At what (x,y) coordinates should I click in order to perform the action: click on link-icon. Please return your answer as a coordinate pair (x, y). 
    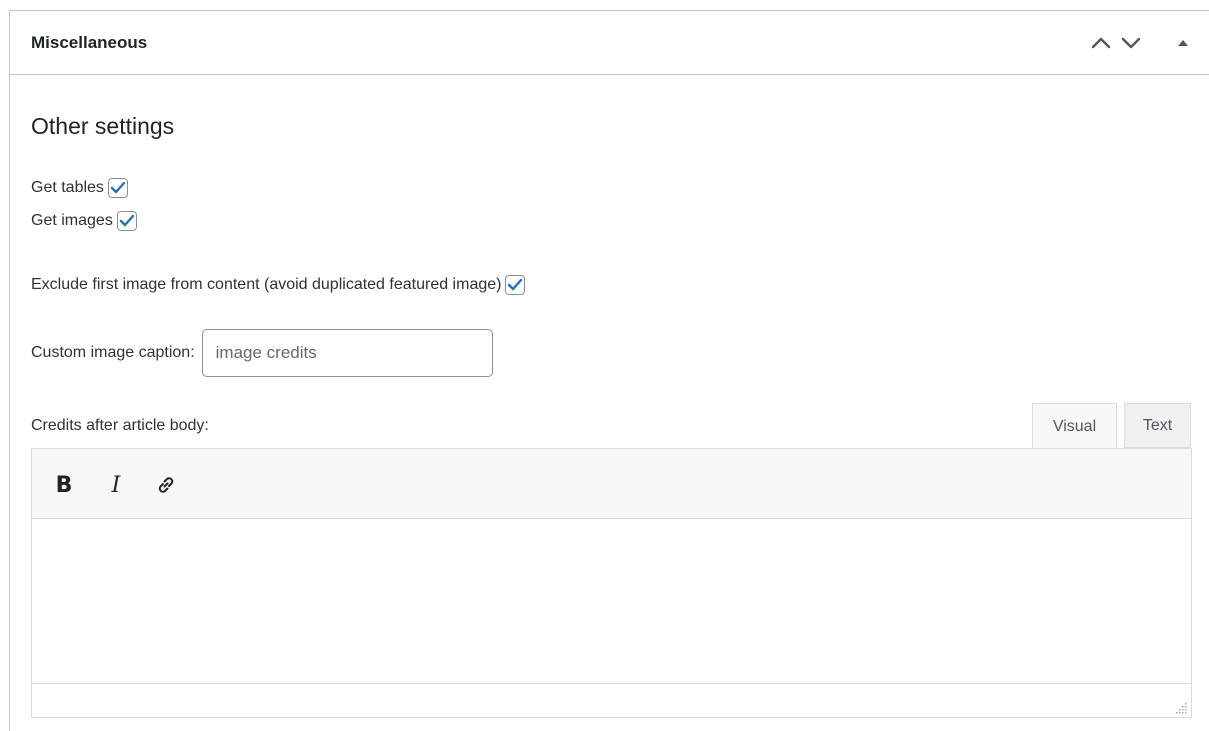
    Looking at the image, I should click on (166, 485).